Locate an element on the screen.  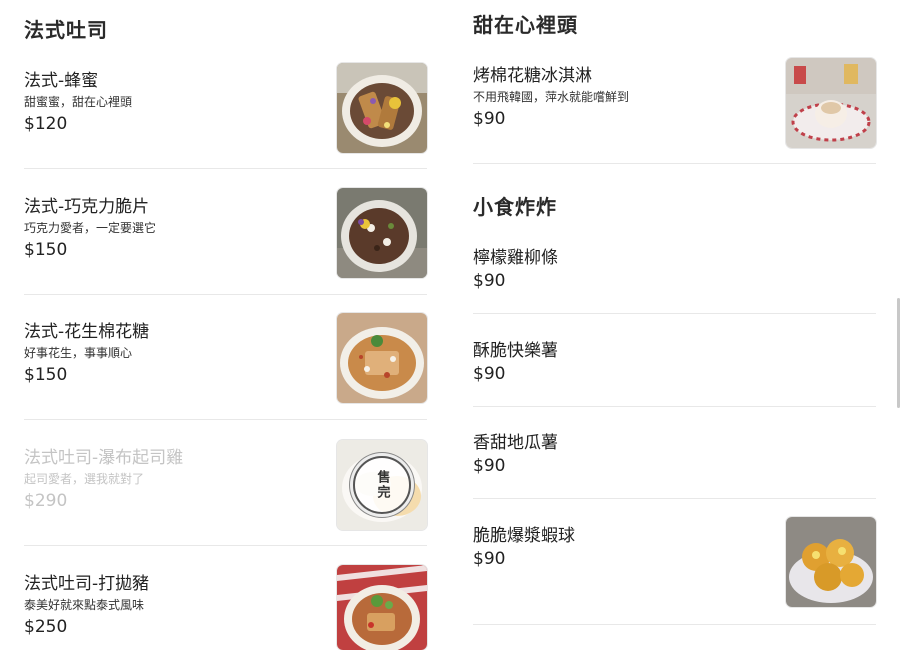
item-name: 酥脆快樂薯 is located at coordinates (515, 351).